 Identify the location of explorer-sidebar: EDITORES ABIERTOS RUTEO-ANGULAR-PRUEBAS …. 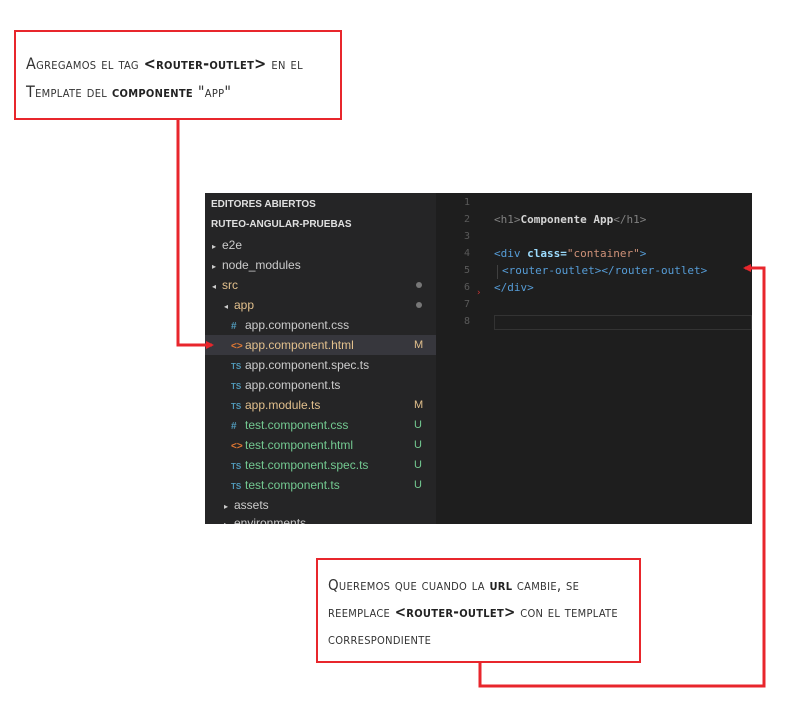
(320, 358).